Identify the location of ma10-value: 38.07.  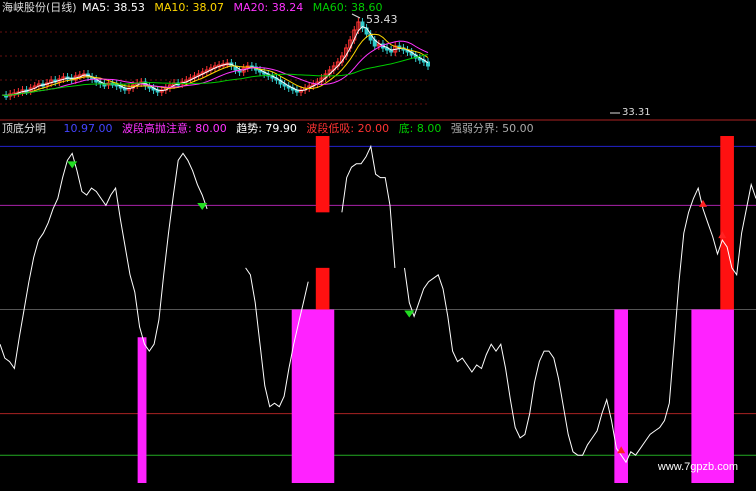
(209, 7).